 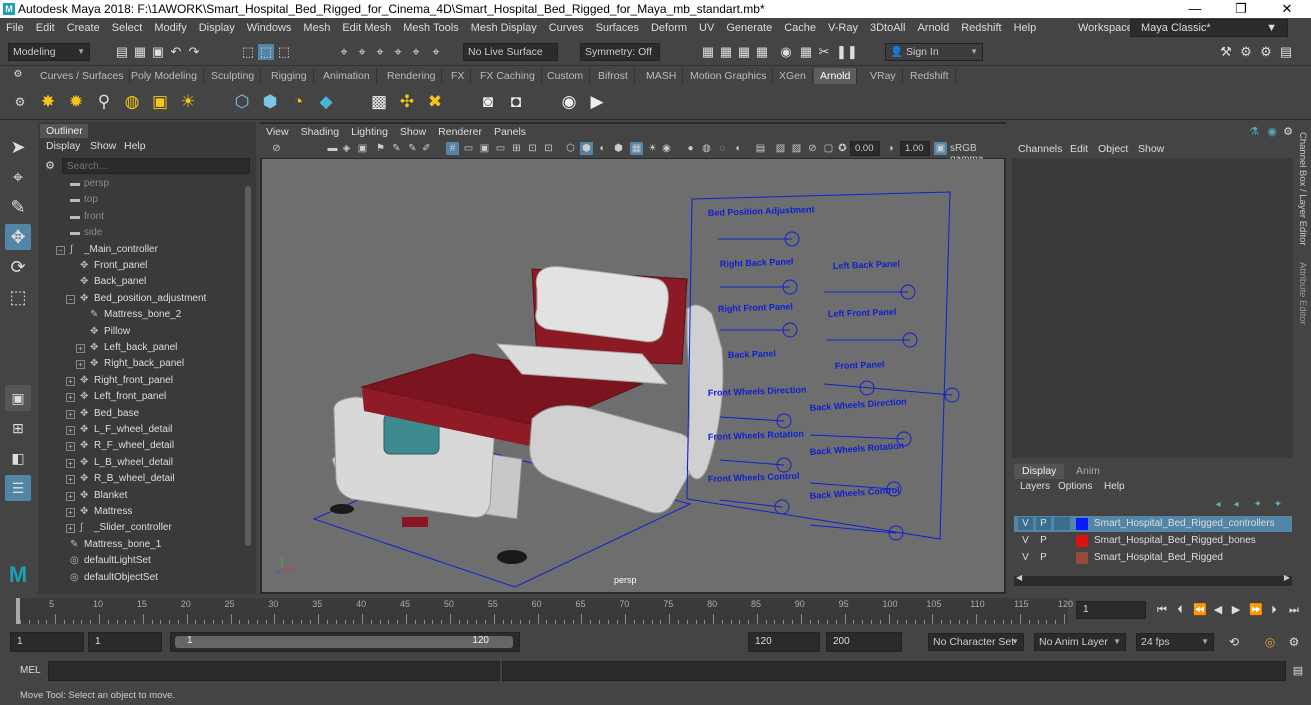 What do you see at coordinates (847, 52) in the screenshot?
I see `pause-icon: ❚❚` at bounding box center [847, 52].